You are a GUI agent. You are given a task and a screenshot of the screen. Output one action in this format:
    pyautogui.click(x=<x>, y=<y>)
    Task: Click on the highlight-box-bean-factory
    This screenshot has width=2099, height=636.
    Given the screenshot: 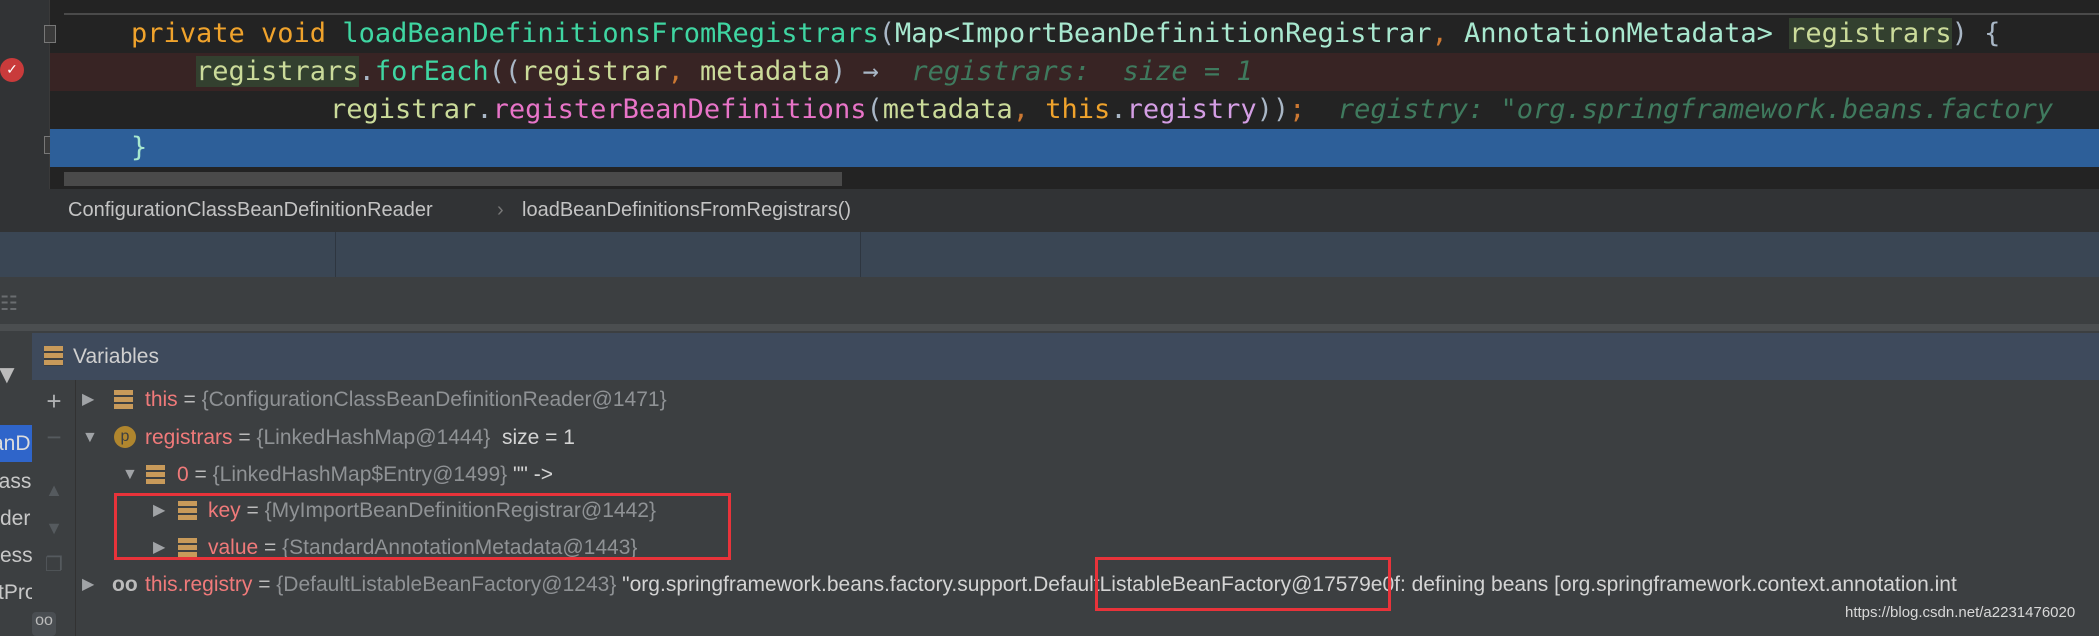 What is the action you would take?
    pyautogui.click(x=1243, y=584)
    